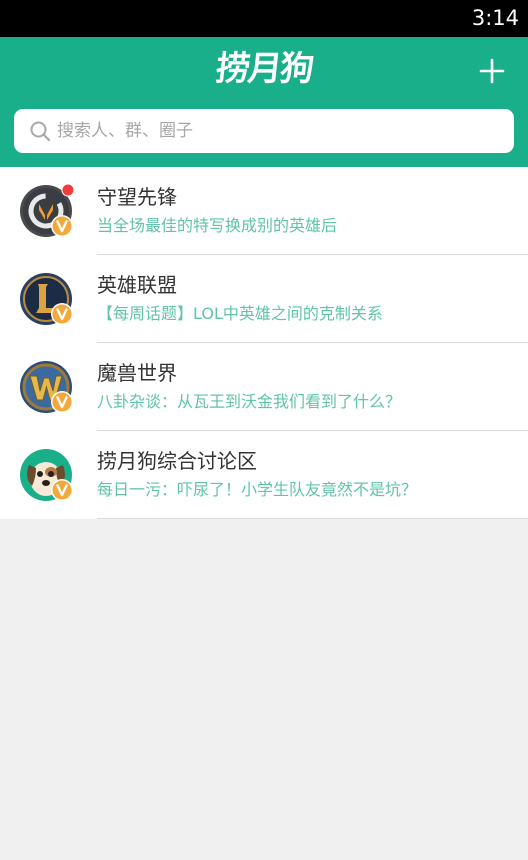 This screenshot has height=860, width=528. Describe the element at coordinates (264, 18) in the screenshot. I see `status-bar: 3:14` at that location.